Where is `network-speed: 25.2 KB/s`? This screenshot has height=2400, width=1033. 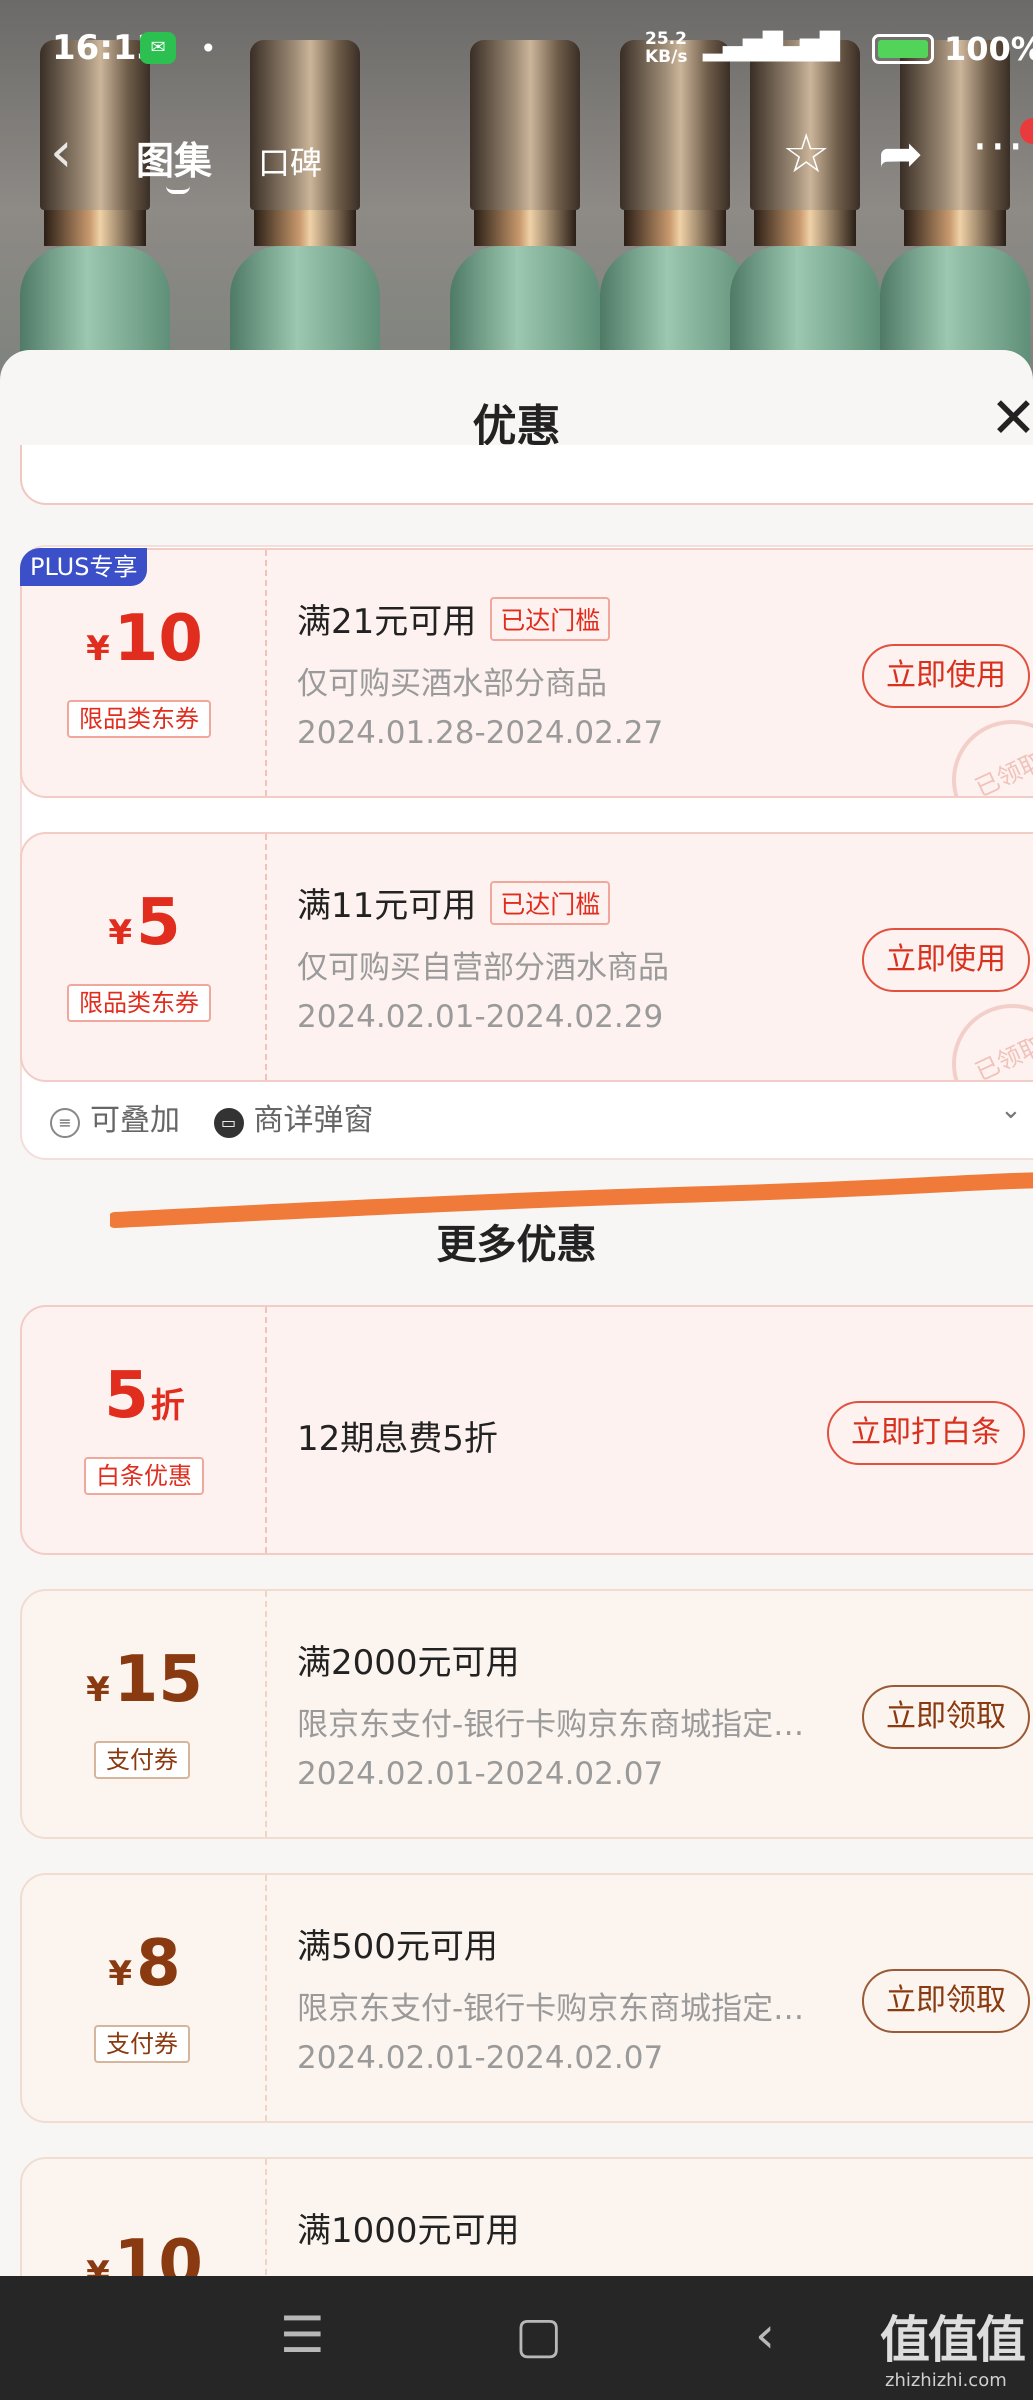 network-speed: 25.2 KB/s is located at coordinates (666, 48).